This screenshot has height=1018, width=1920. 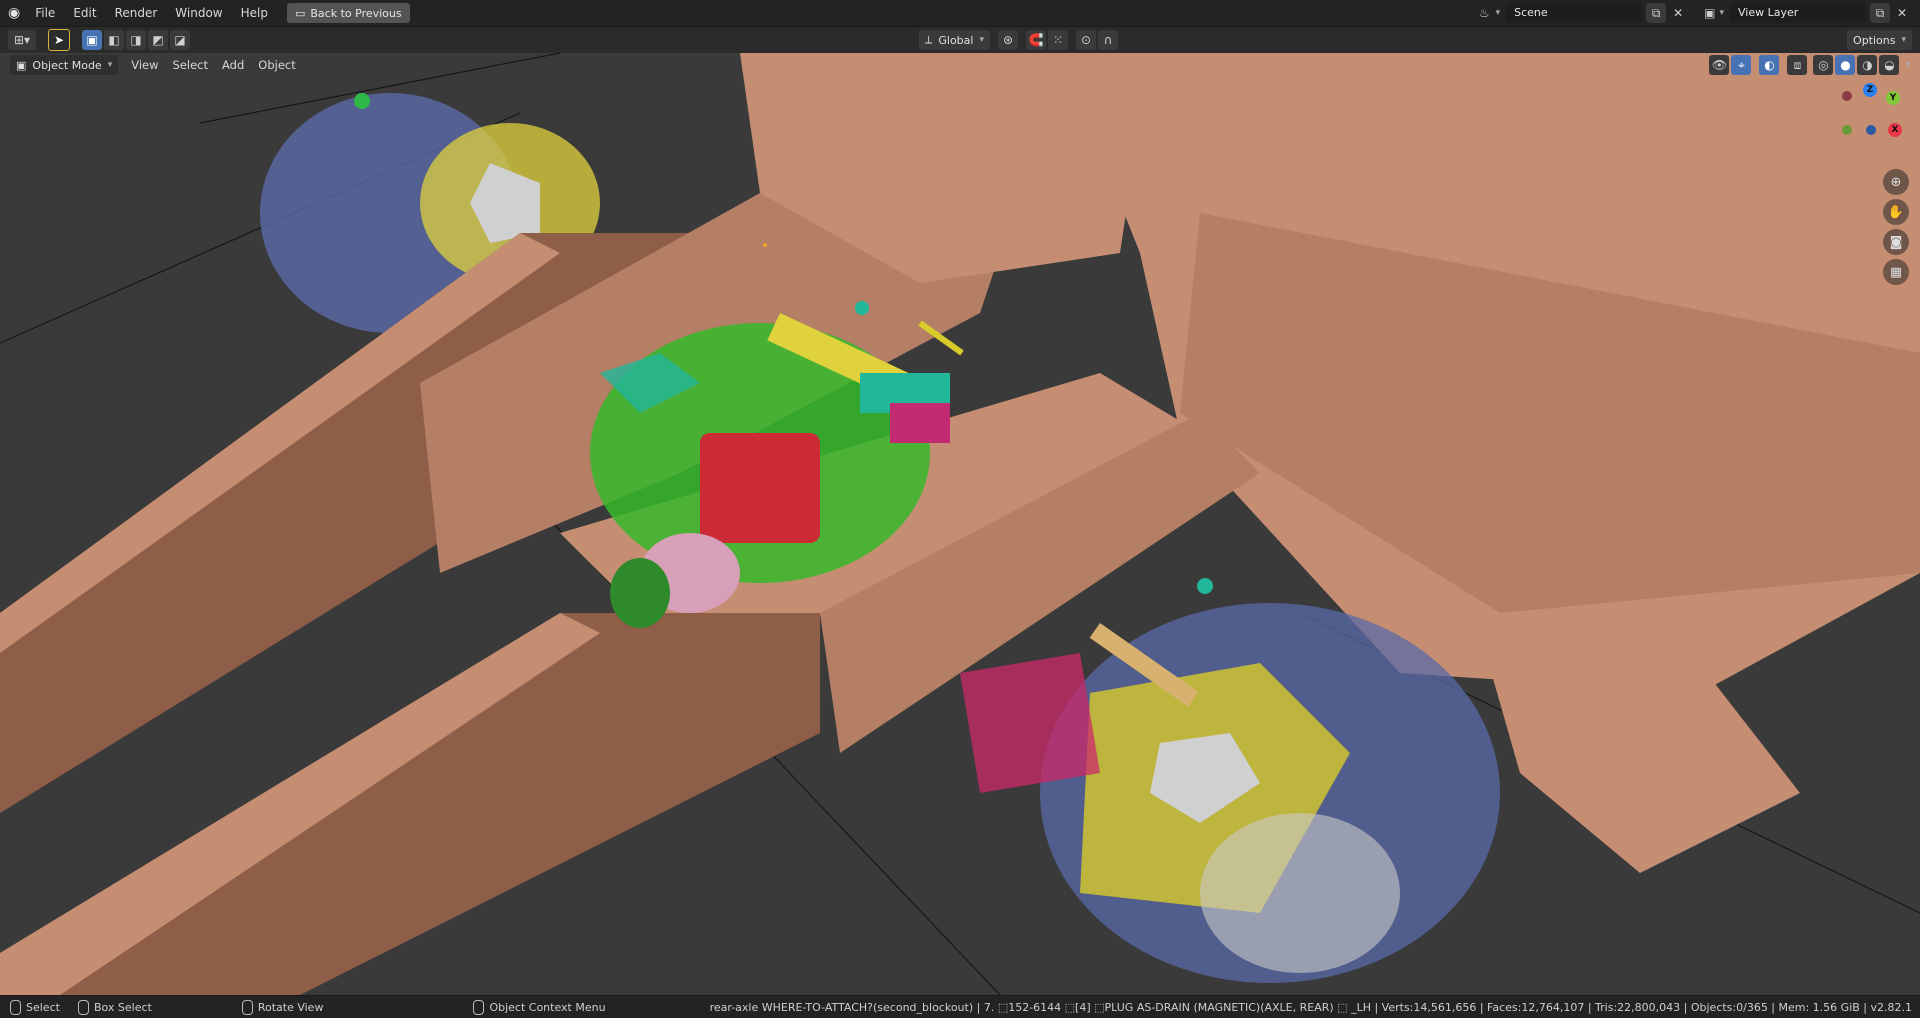 What do you see at coordinates (1871, 130) in the screenshot?
I see `gizmo-neg-z` at bounding box center [1871, 130].